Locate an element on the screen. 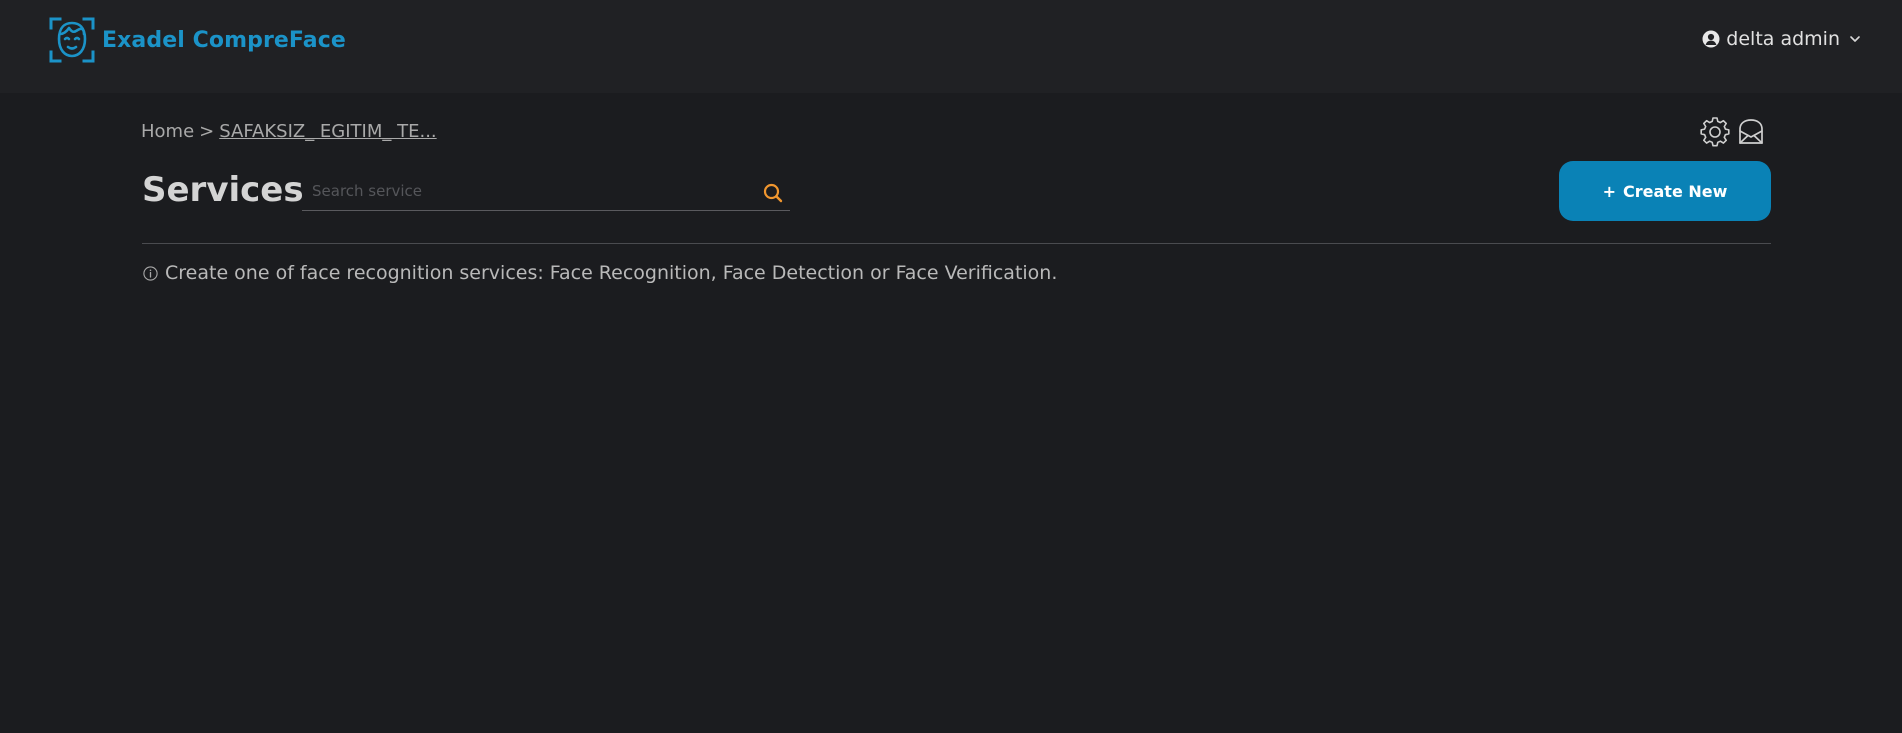 The height and width of the screenshot is (733, 1902). search-icon is located at coordinates (773, 193).